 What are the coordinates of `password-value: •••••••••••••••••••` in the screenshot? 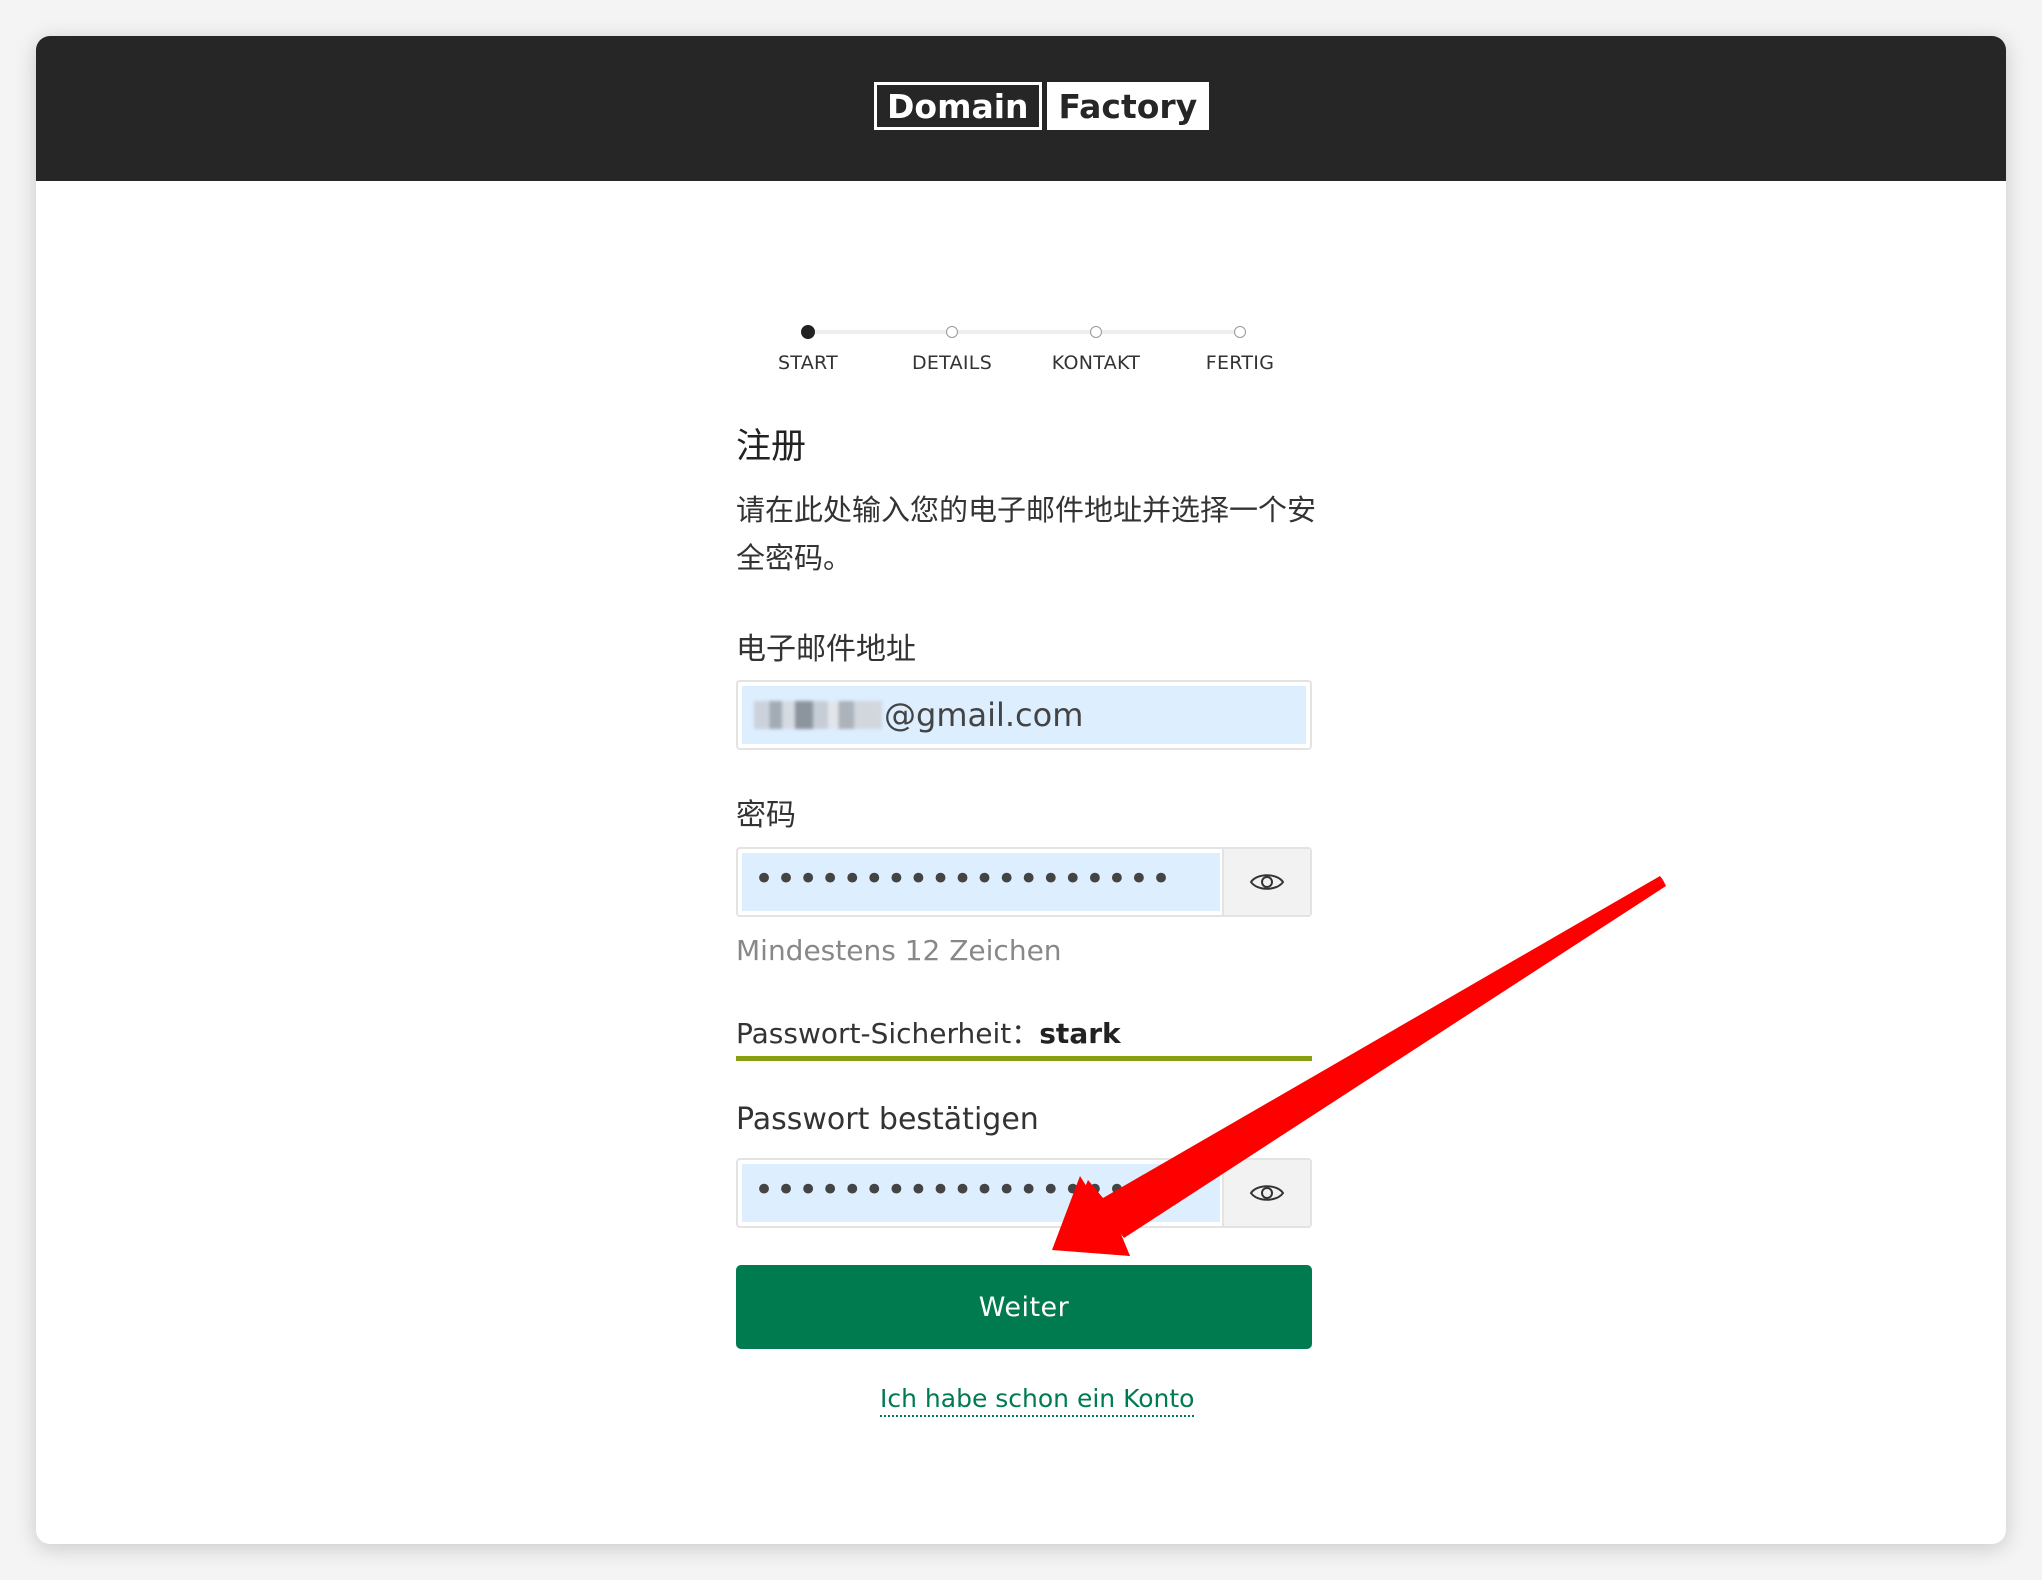 It's located at (964, 879).